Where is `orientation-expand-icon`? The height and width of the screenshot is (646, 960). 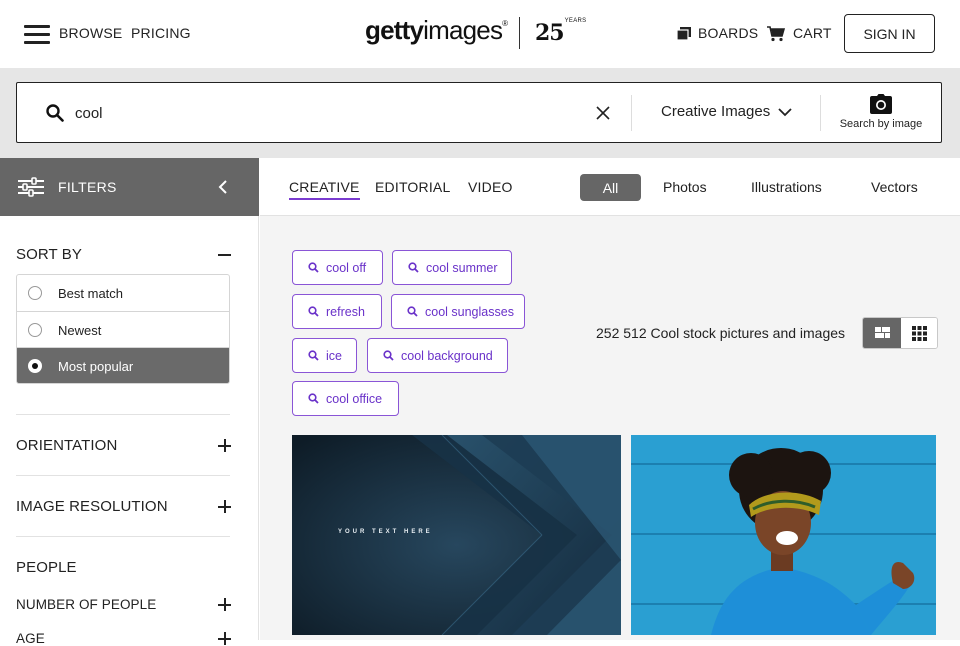 orientation-expand-icon is located at coordinates (224, 445).